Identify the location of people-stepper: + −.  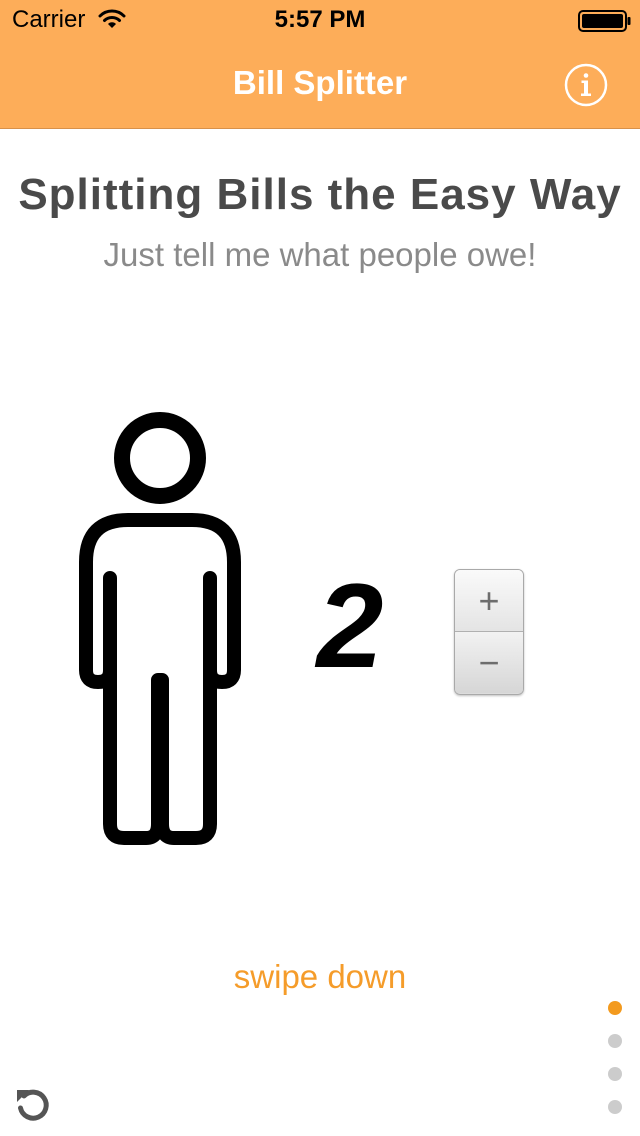
(489, 632).